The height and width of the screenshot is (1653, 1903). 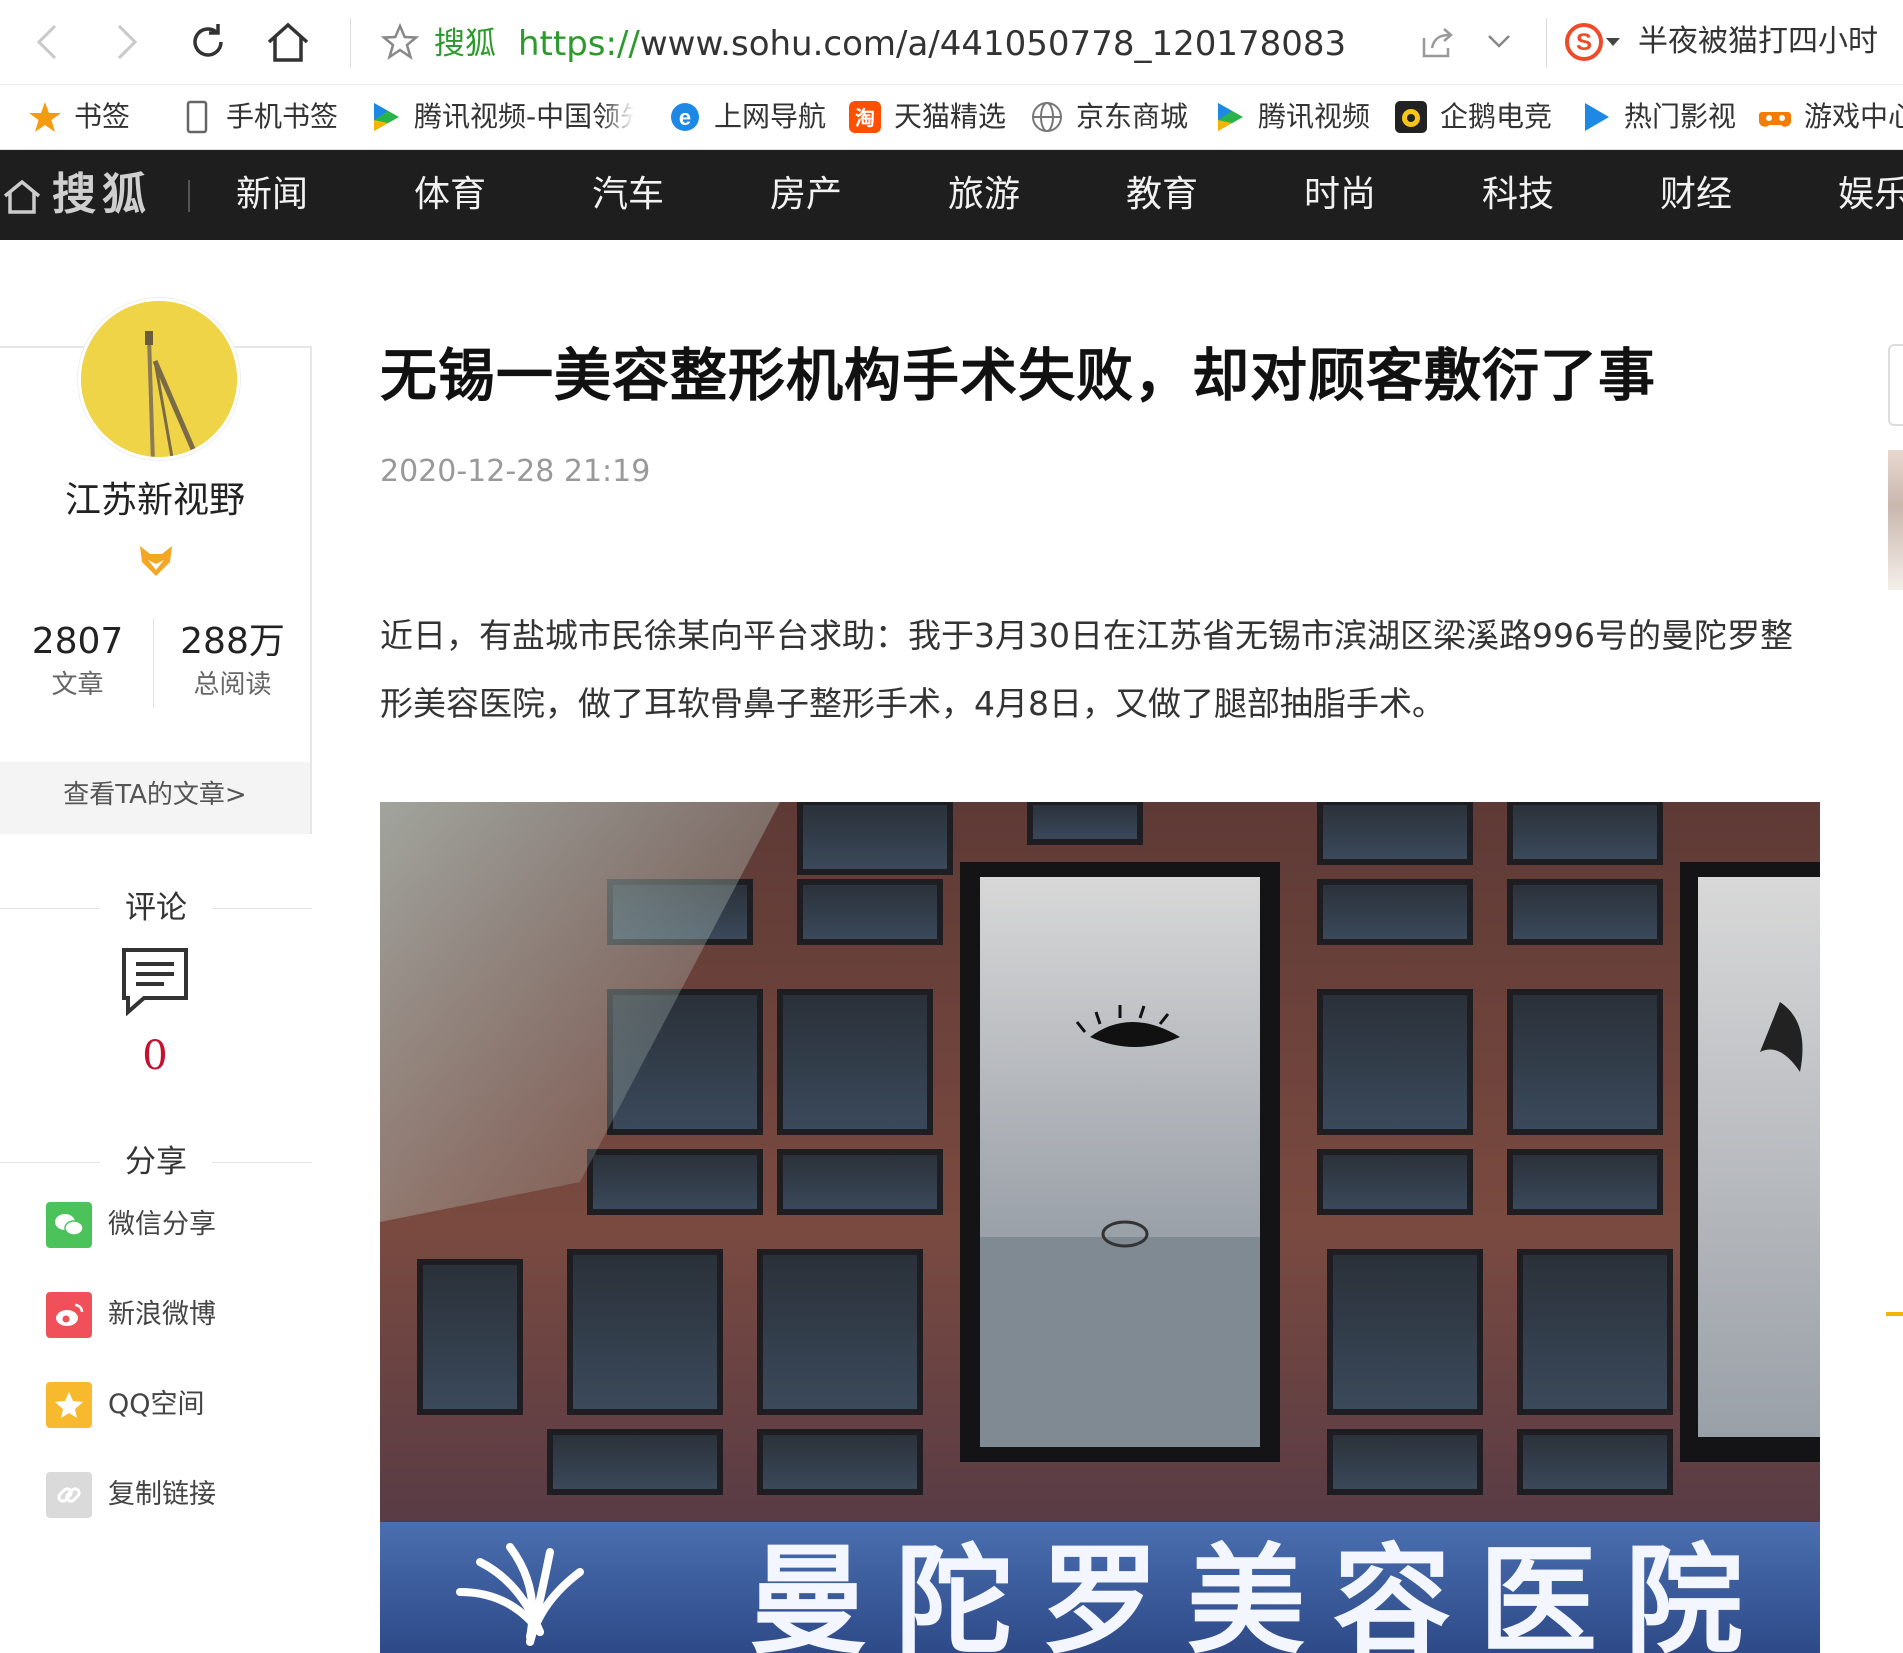 I want to click on reload-icon, so click(x=208, y=40).